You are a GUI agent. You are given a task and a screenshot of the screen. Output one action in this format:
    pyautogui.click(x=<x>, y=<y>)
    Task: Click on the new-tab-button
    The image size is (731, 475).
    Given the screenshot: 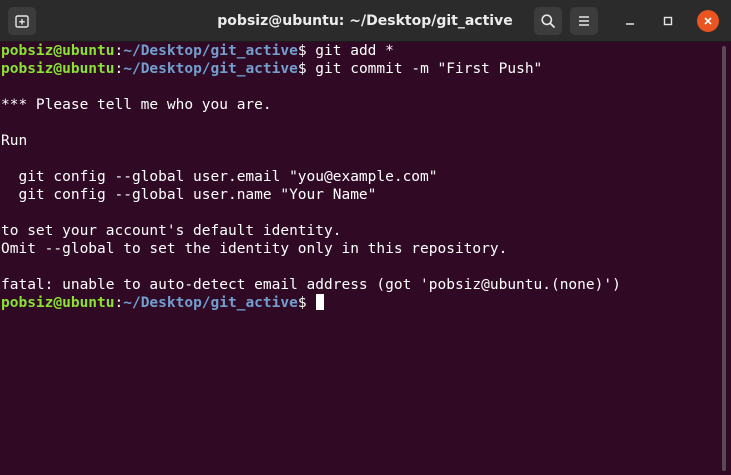 What is the action you would take?
    pyautogui.click(x=22, y=21)
    